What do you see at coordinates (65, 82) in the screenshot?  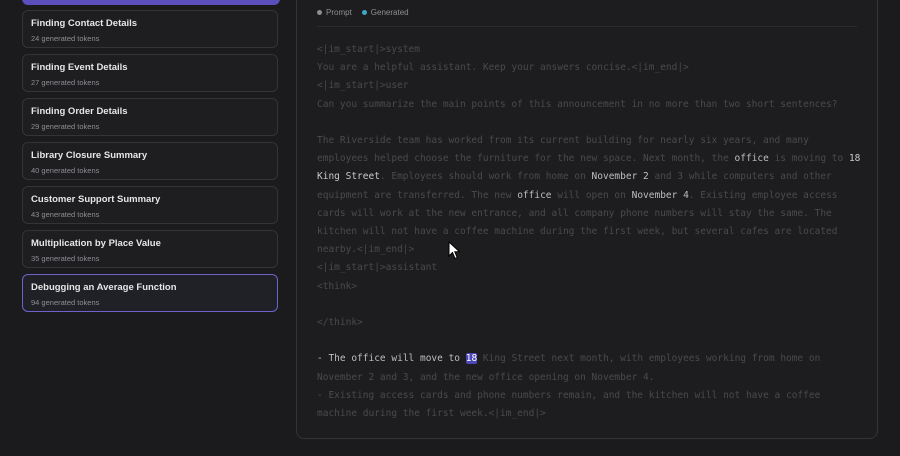 I see `sidebar-item-subtitle: 27 generated tokens` at bounding box center [65, 82].